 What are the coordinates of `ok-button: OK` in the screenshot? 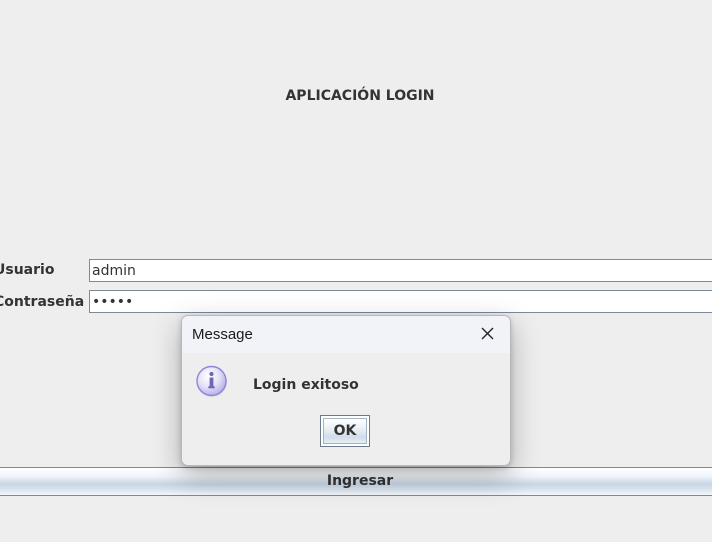 It's located at (345, 431).